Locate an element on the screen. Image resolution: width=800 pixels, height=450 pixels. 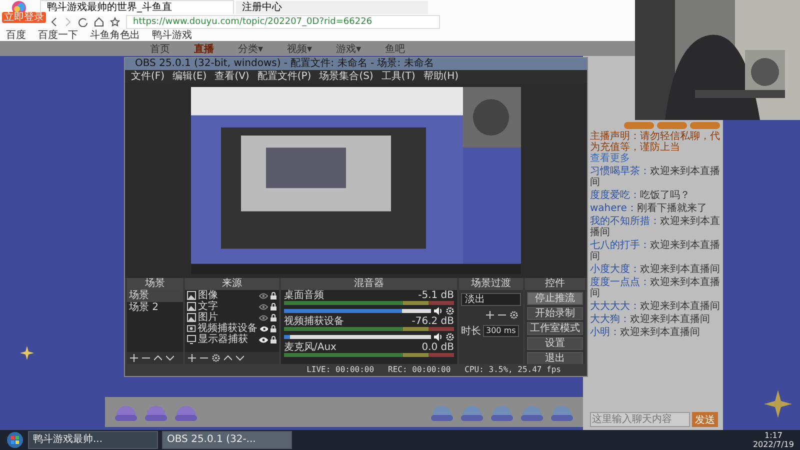
chat-message: 大大大大：欢迎来到本直播间 is located at coordinates (655, 306).